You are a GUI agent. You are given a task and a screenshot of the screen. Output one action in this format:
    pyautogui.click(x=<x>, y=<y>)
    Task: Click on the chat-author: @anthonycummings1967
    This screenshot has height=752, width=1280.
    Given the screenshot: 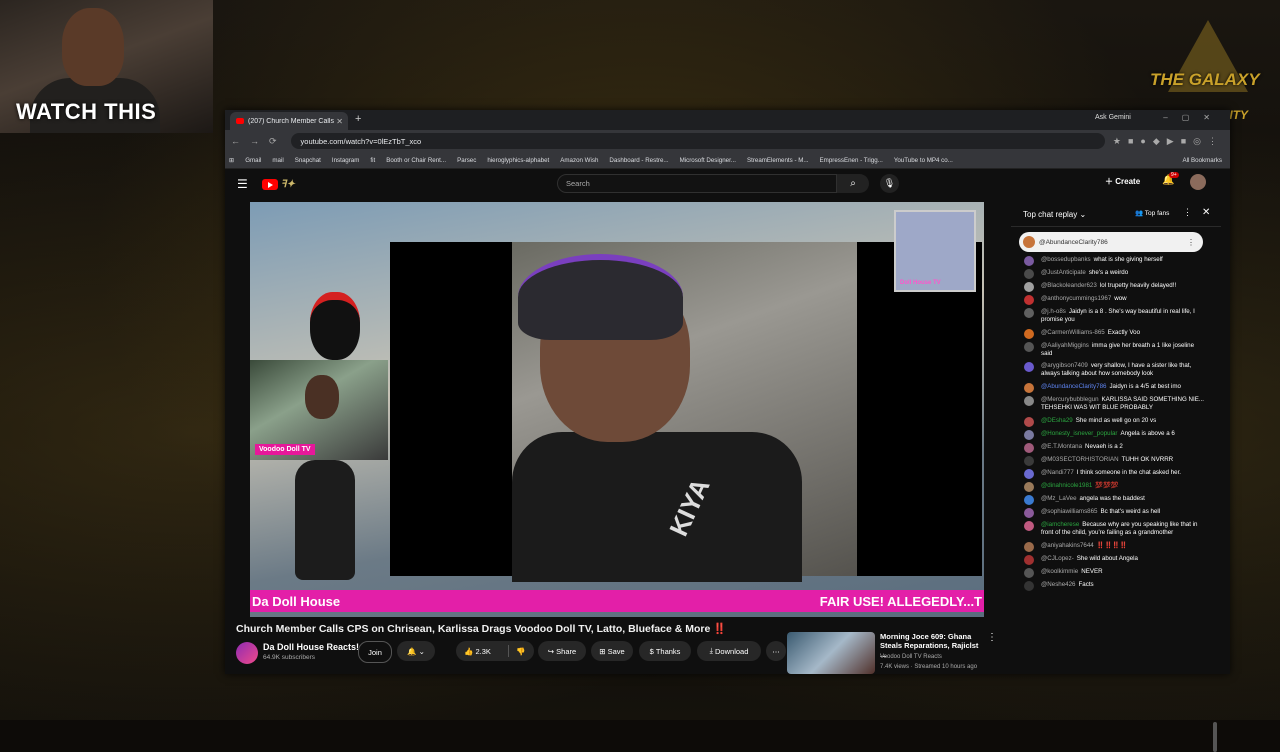 What is the action you would take?
    pyautogui.click(x=1076, y=298)
    